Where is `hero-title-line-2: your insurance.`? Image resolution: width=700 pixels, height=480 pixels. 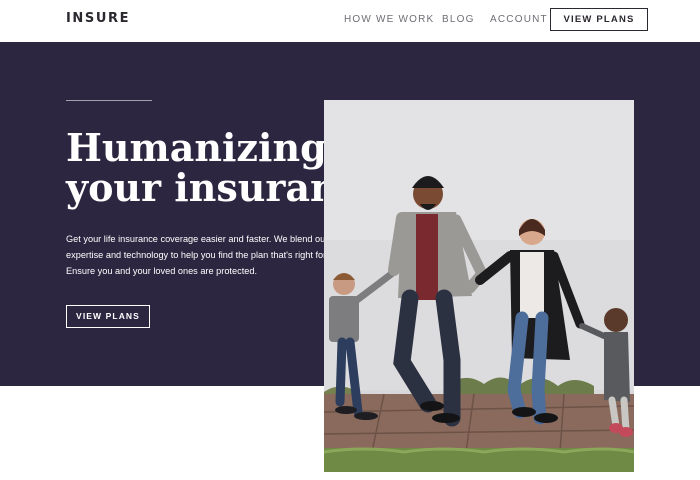 hero-title-line-2: your insurance. is located at coordinates (232, 187).